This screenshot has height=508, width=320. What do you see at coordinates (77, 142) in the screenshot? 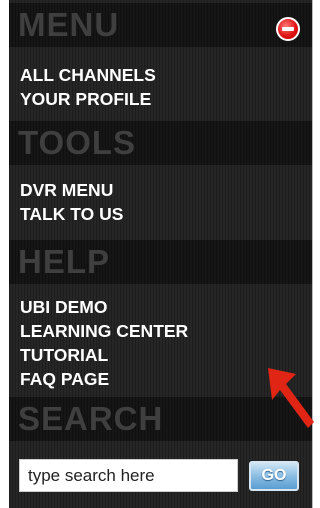
I see `tools-section-title: TOOLS` at bounding box center [77, 142].